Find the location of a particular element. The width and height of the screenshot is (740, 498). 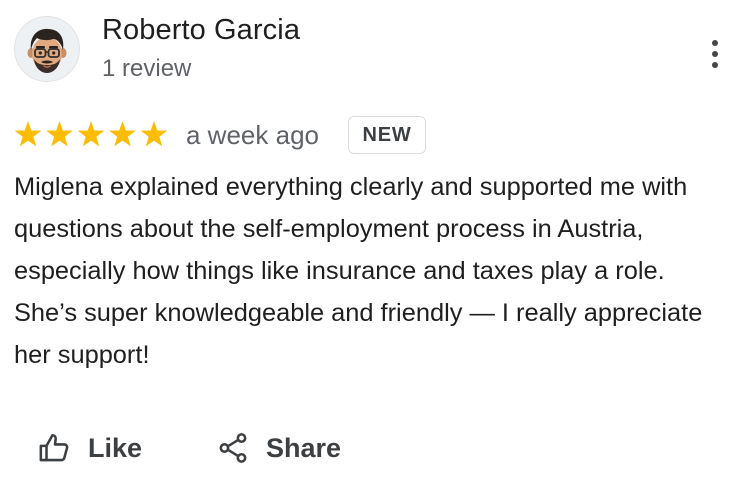

share-button: Share is located at coordinates (278, 448).